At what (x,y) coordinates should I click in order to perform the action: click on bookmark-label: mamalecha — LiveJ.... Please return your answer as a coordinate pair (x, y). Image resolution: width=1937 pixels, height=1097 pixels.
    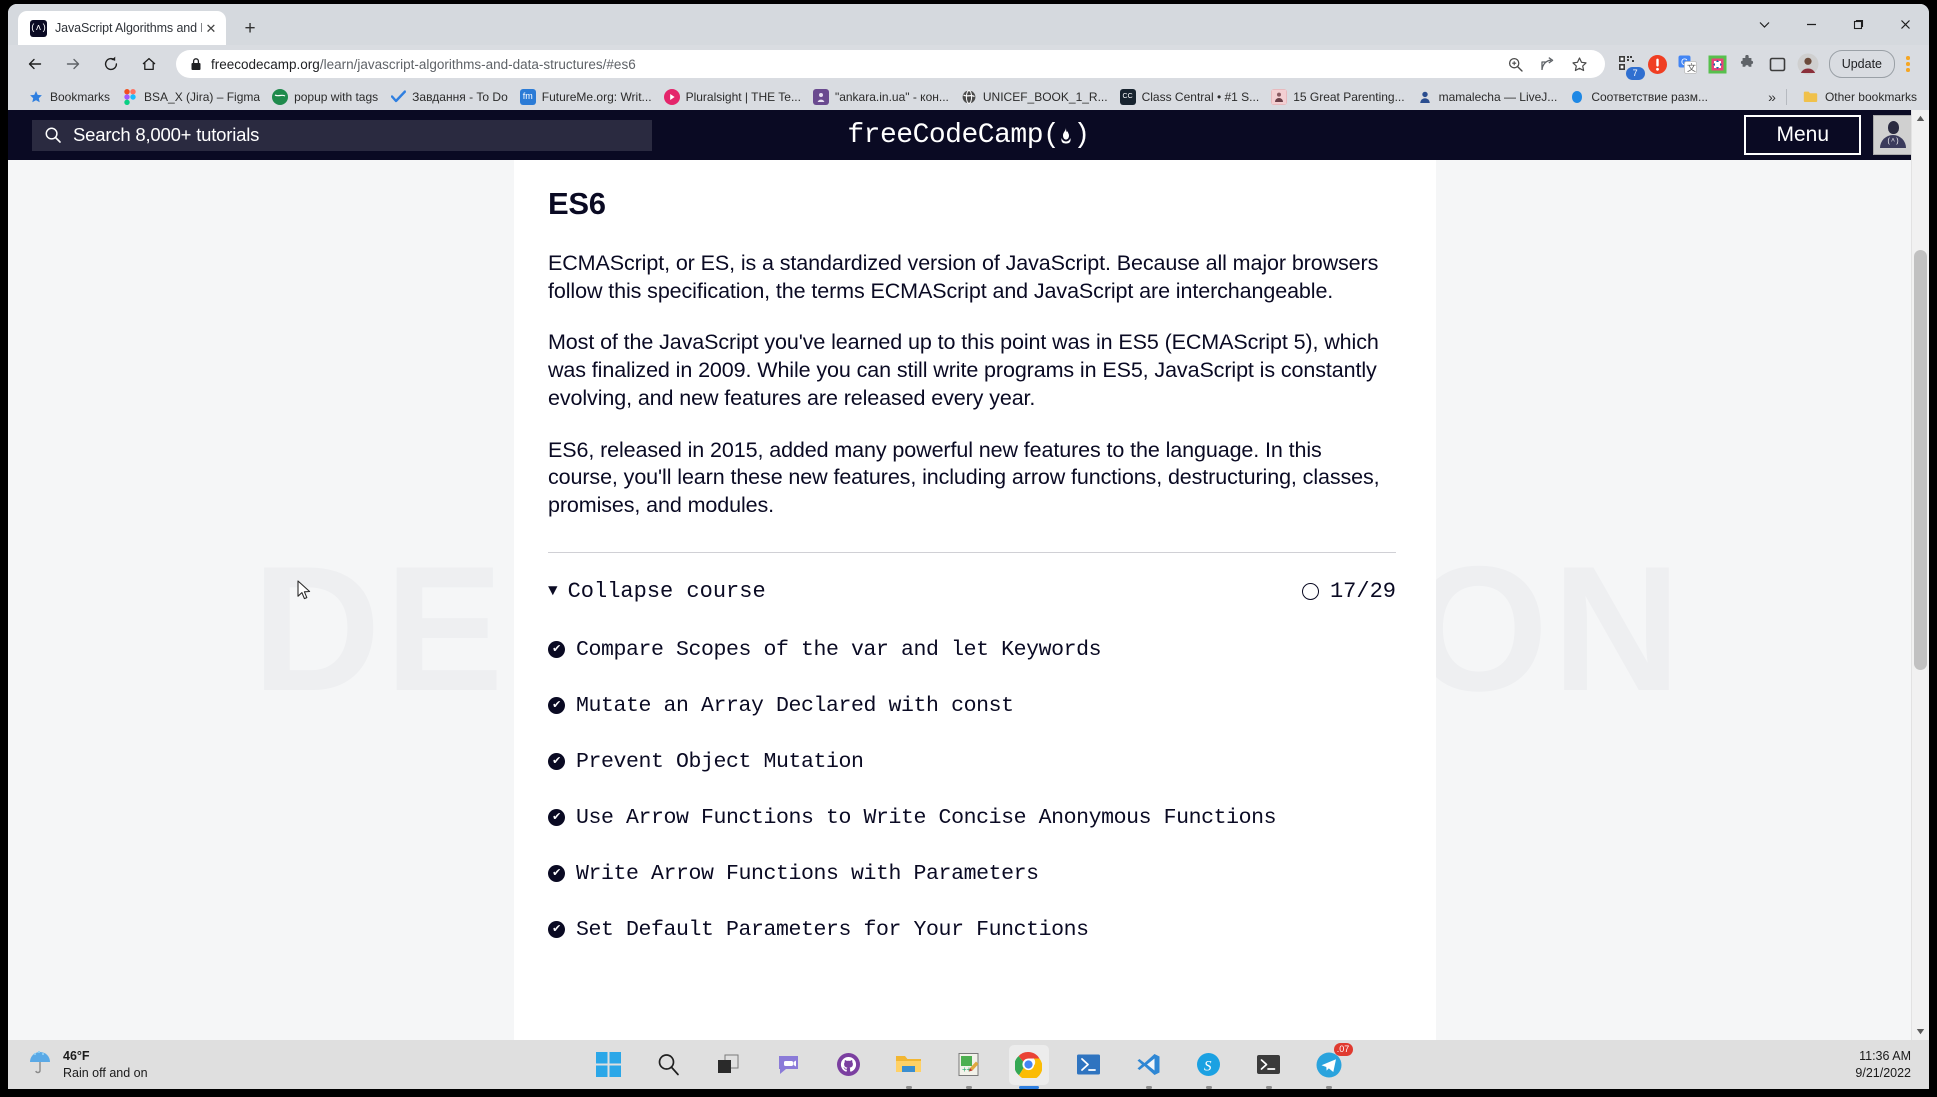
    Looking at the image, I should click on (1498, 96).